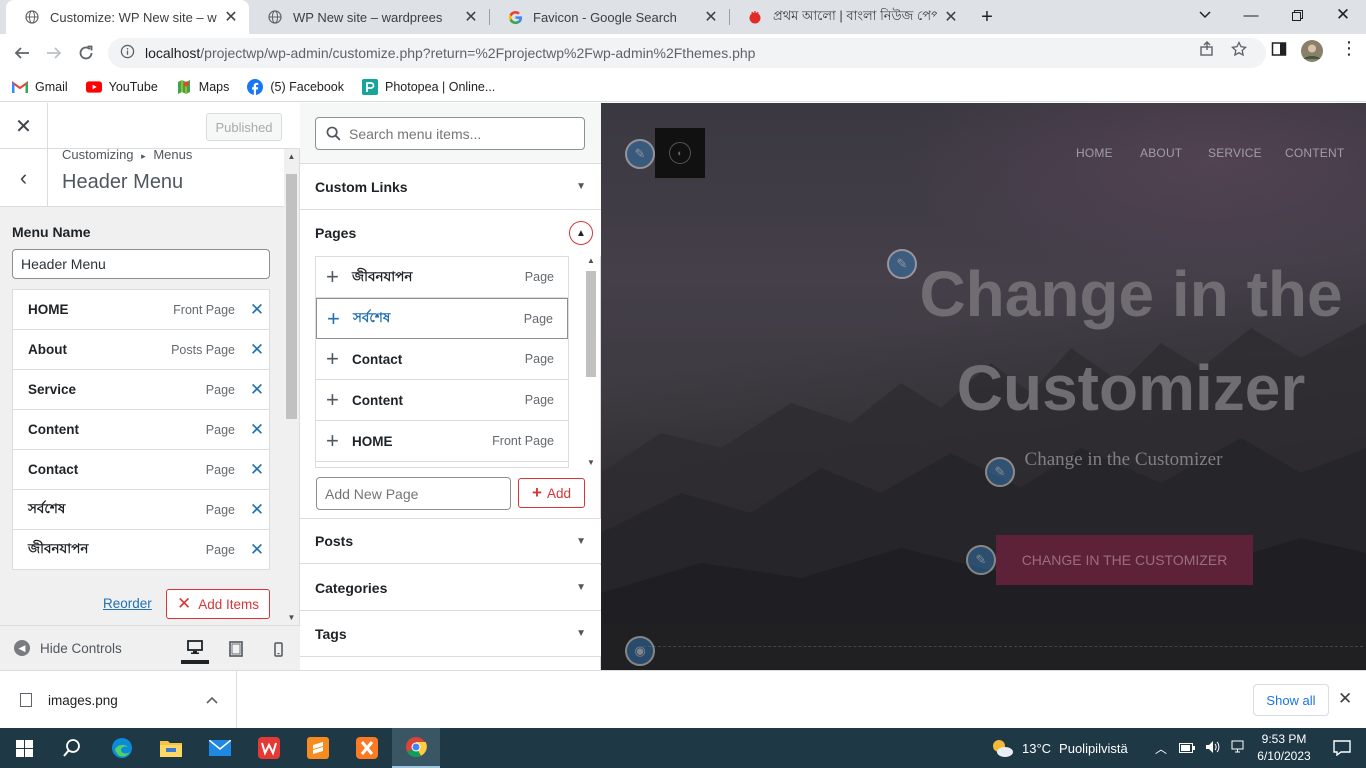 The image size is (1366, 768). What do you see at coordinates (141, 264) in the screenshot?
I see `menu-name-field` at bounding box center [141, 264].